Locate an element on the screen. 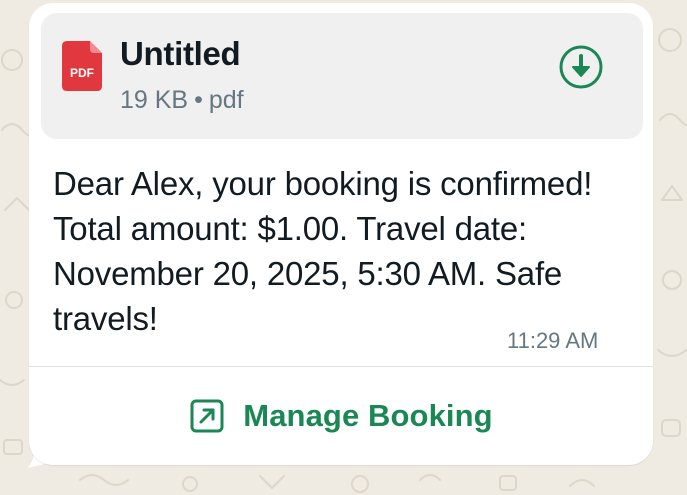 The height and width of the screenshot is (495, 687). message-timestamp: 11:29 AM is located at coordinates (553, 340).